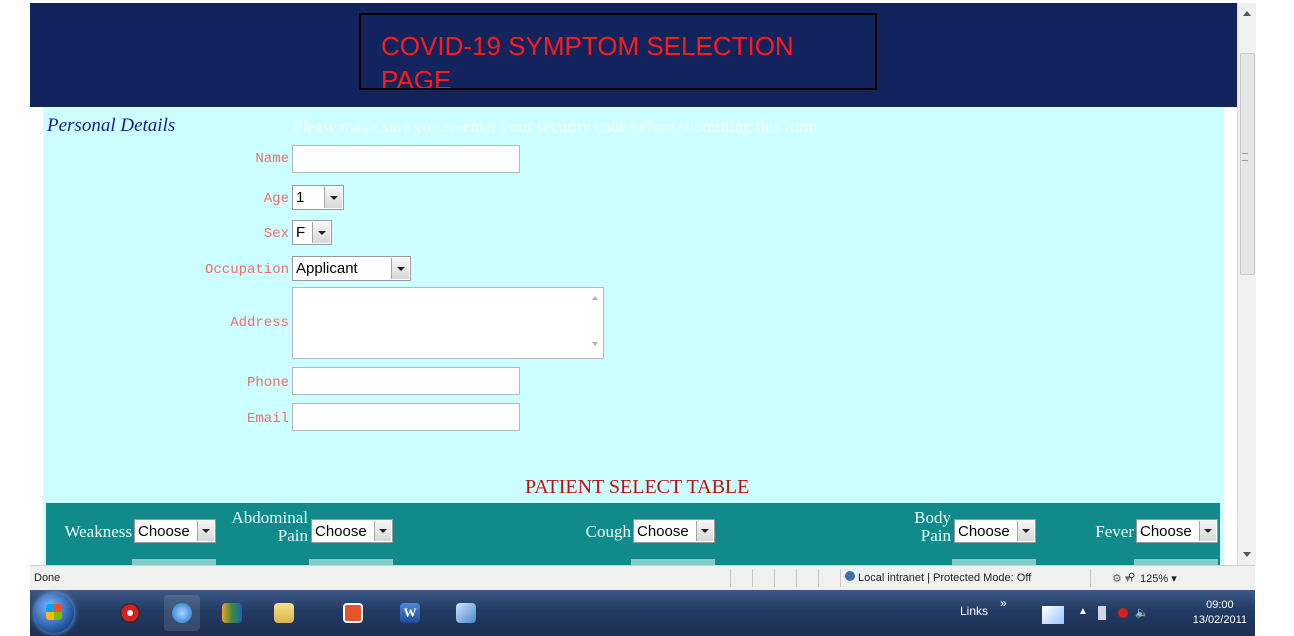 This screenshot has height=636, width=1294. What do you see at coordinates (270, 526) in the screenshot?
I see `abdominal-pain-label: Abdominal Pain` at bounding box center [270, 526].